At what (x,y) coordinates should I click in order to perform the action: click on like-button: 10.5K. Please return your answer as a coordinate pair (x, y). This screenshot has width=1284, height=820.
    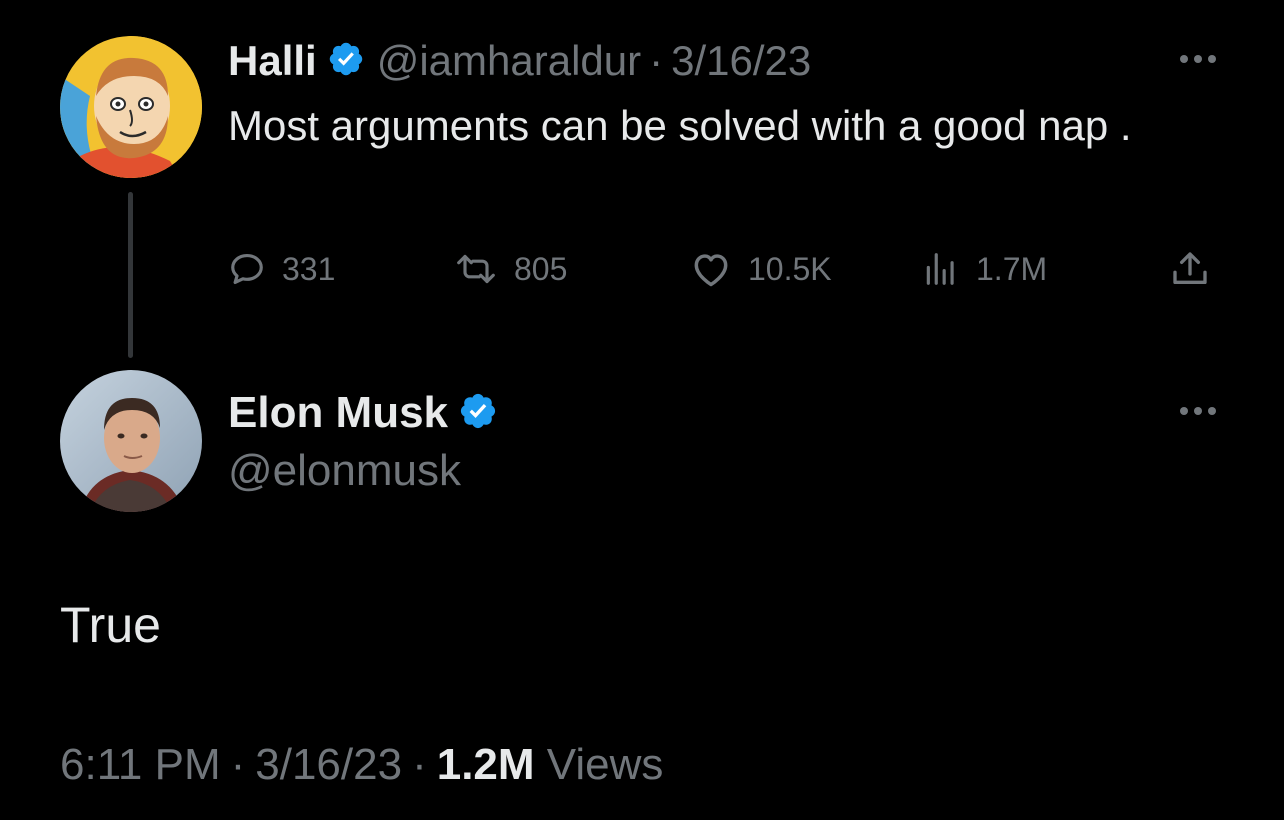
    Looking at the image, I should click on (761, 269).